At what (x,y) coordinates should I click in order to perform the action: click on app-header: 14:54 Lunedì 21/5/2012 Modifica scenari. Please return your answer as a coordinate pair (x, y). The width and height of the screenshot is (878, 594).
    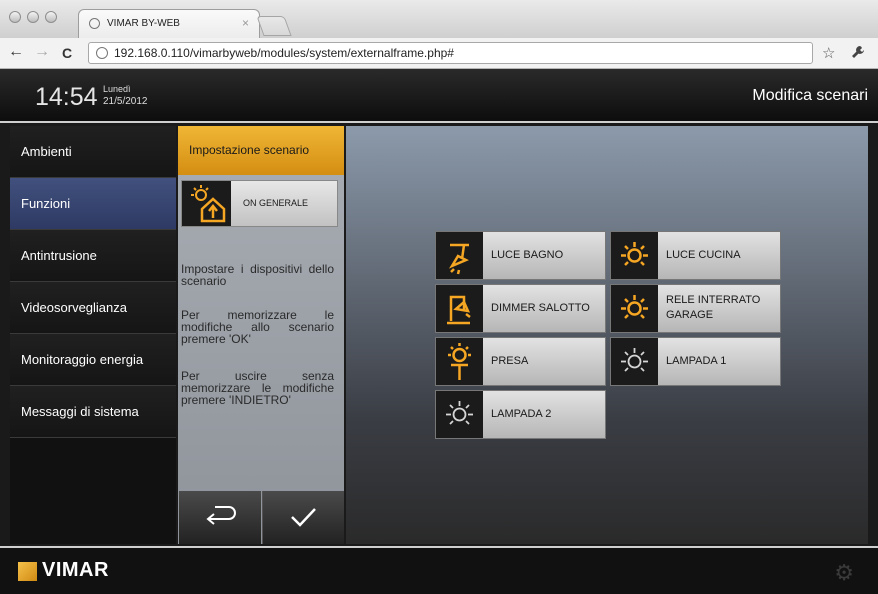
    Looking at the image, I should click on (439, 96).